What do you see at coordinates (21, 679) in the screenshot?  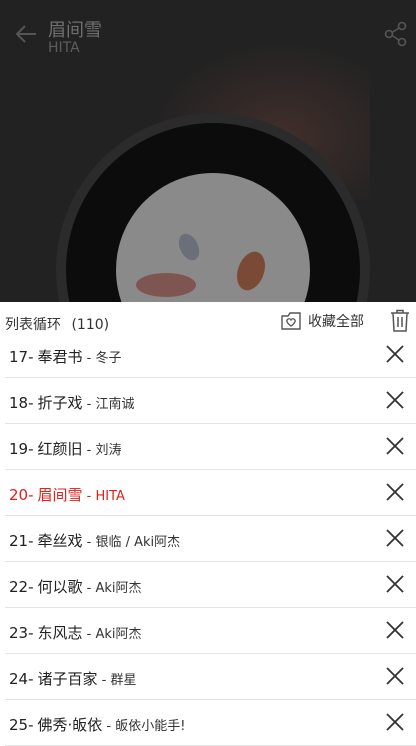 I see `track-number: 24-` at bounding box center [21, 679].